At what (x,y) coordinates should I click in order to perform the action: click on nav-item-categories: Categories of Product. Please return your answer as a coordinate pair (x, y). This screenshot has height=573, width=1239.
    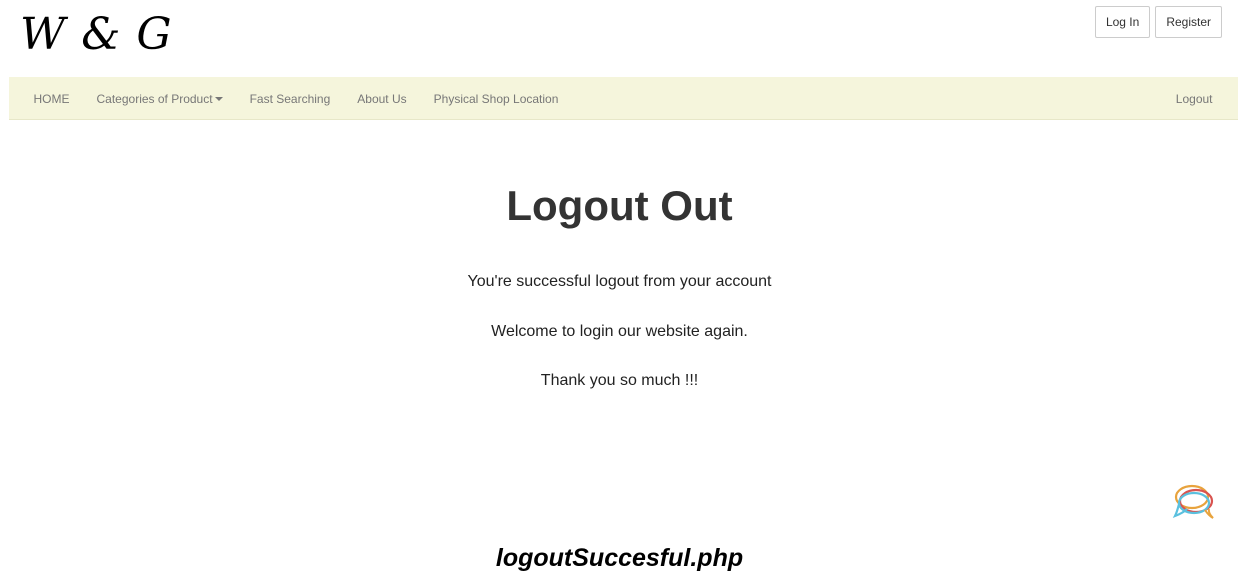
    Looking at the image, I should click on (159, 99).